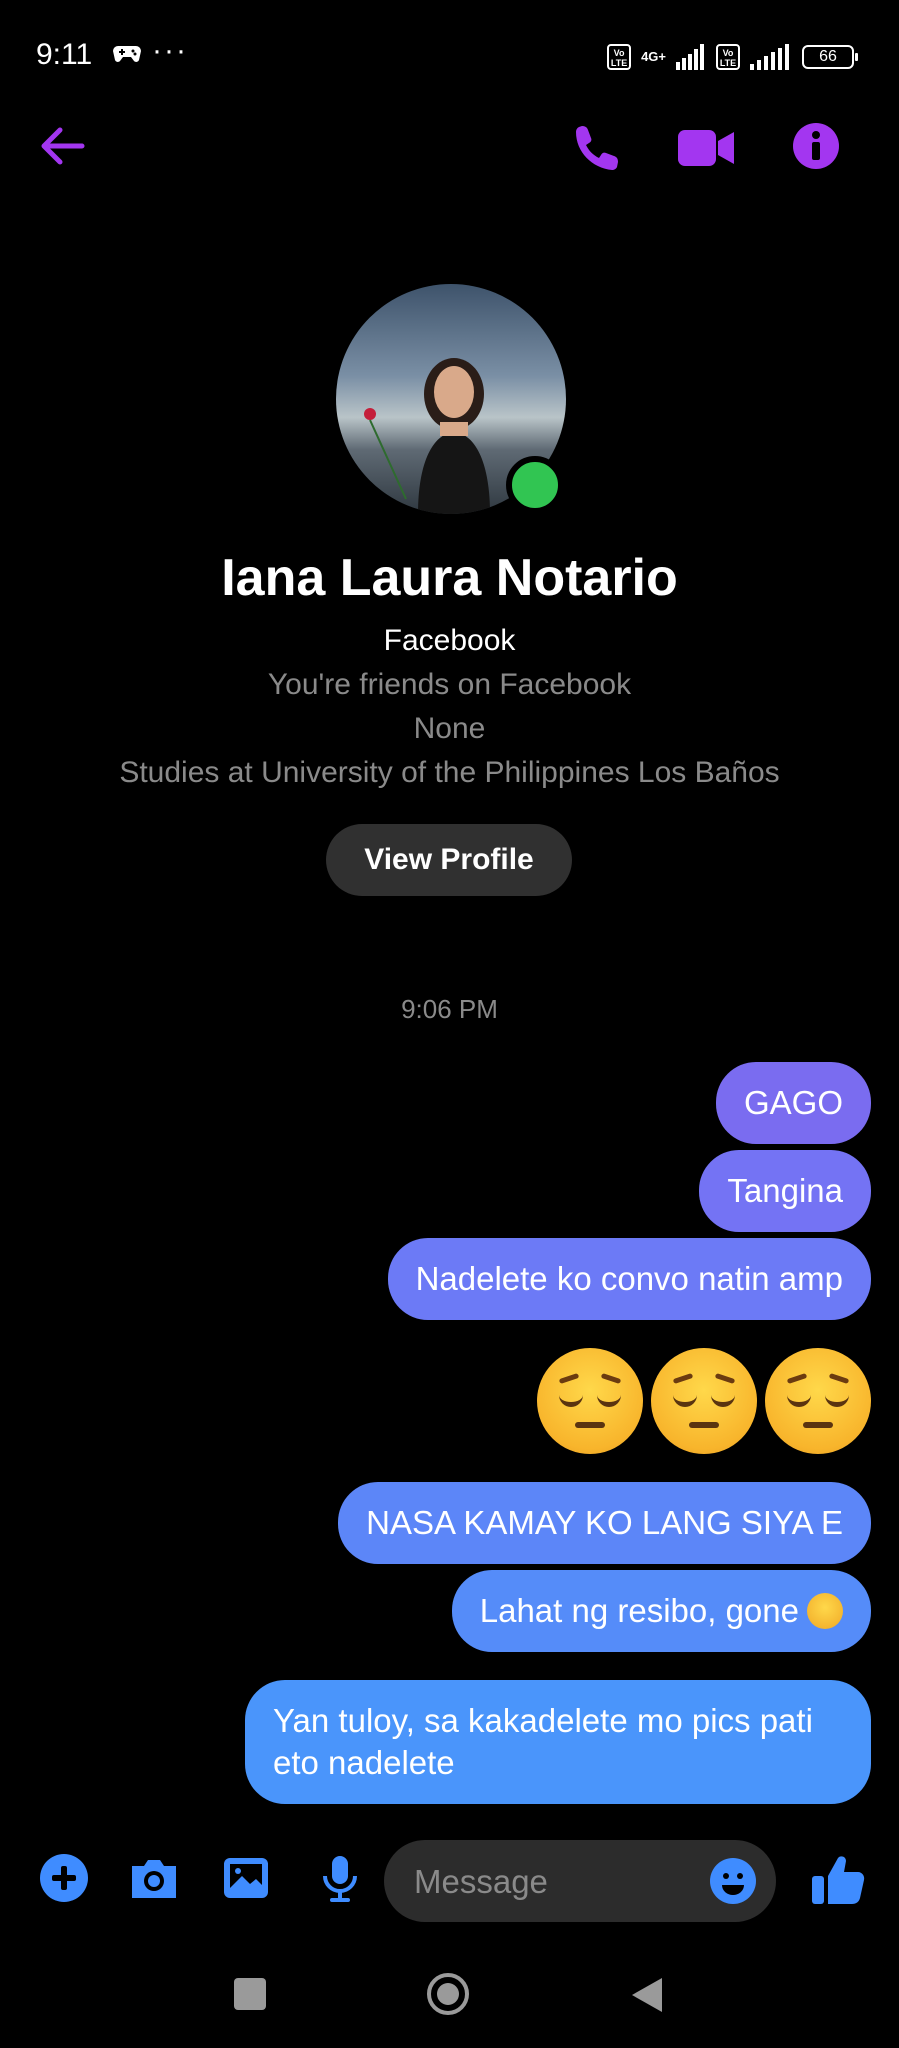 The height and width of the screenshot is (2048, 899). Describe the element at coordinates (448, 1994) in the screenshot. I see `home-icon` at that location.